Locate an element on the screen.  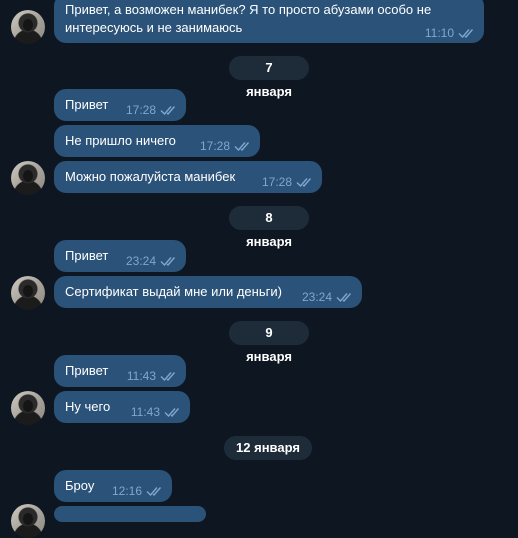
message-bubble: Броу 12:16 is located at coordinates (113, 486).